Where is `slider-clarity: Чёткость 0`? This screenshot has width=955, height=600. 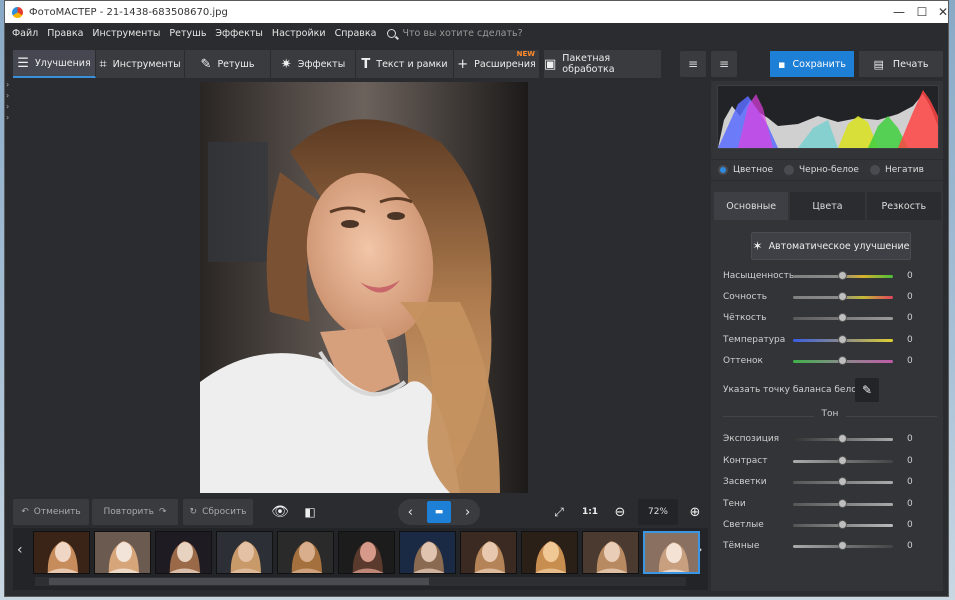
slider-clarity: Чёткость 0 is located at coordinates (828, 318).